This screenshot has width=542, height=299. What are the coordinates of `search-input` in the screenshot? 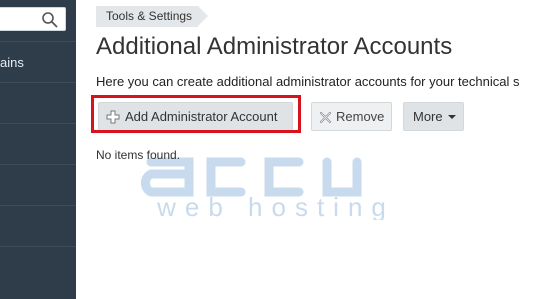 It's located at (33, 19).